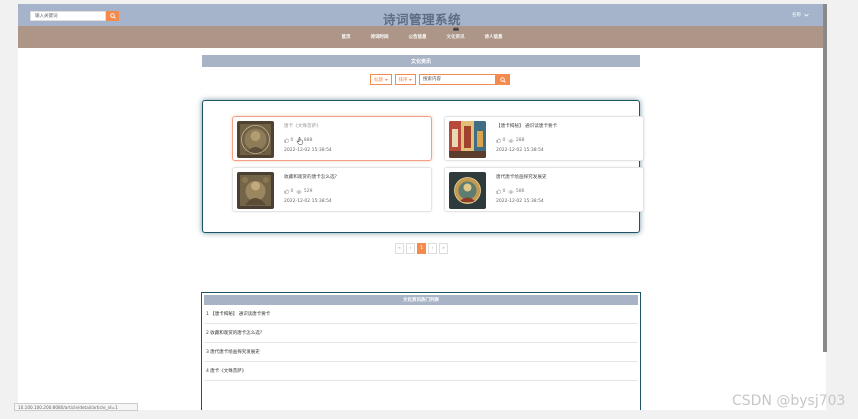 The width and height of the screenshot is (858, 419). I want to click on view-count: 288, so click(520, 140).